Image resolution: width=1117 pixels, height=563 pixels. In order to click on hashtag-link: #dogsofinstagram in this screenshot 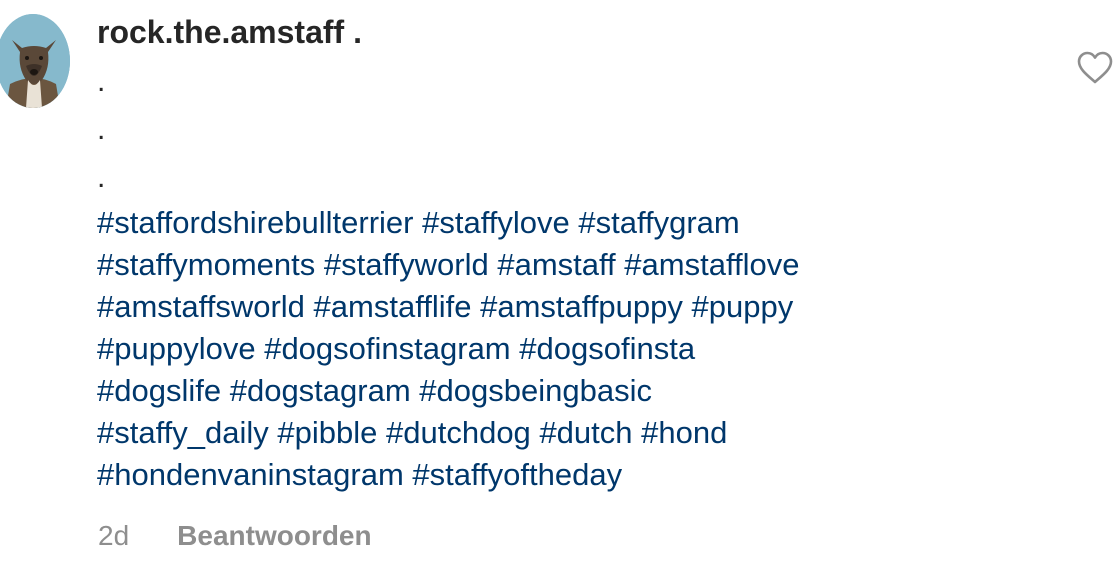, I will do `click(387, 348)`.